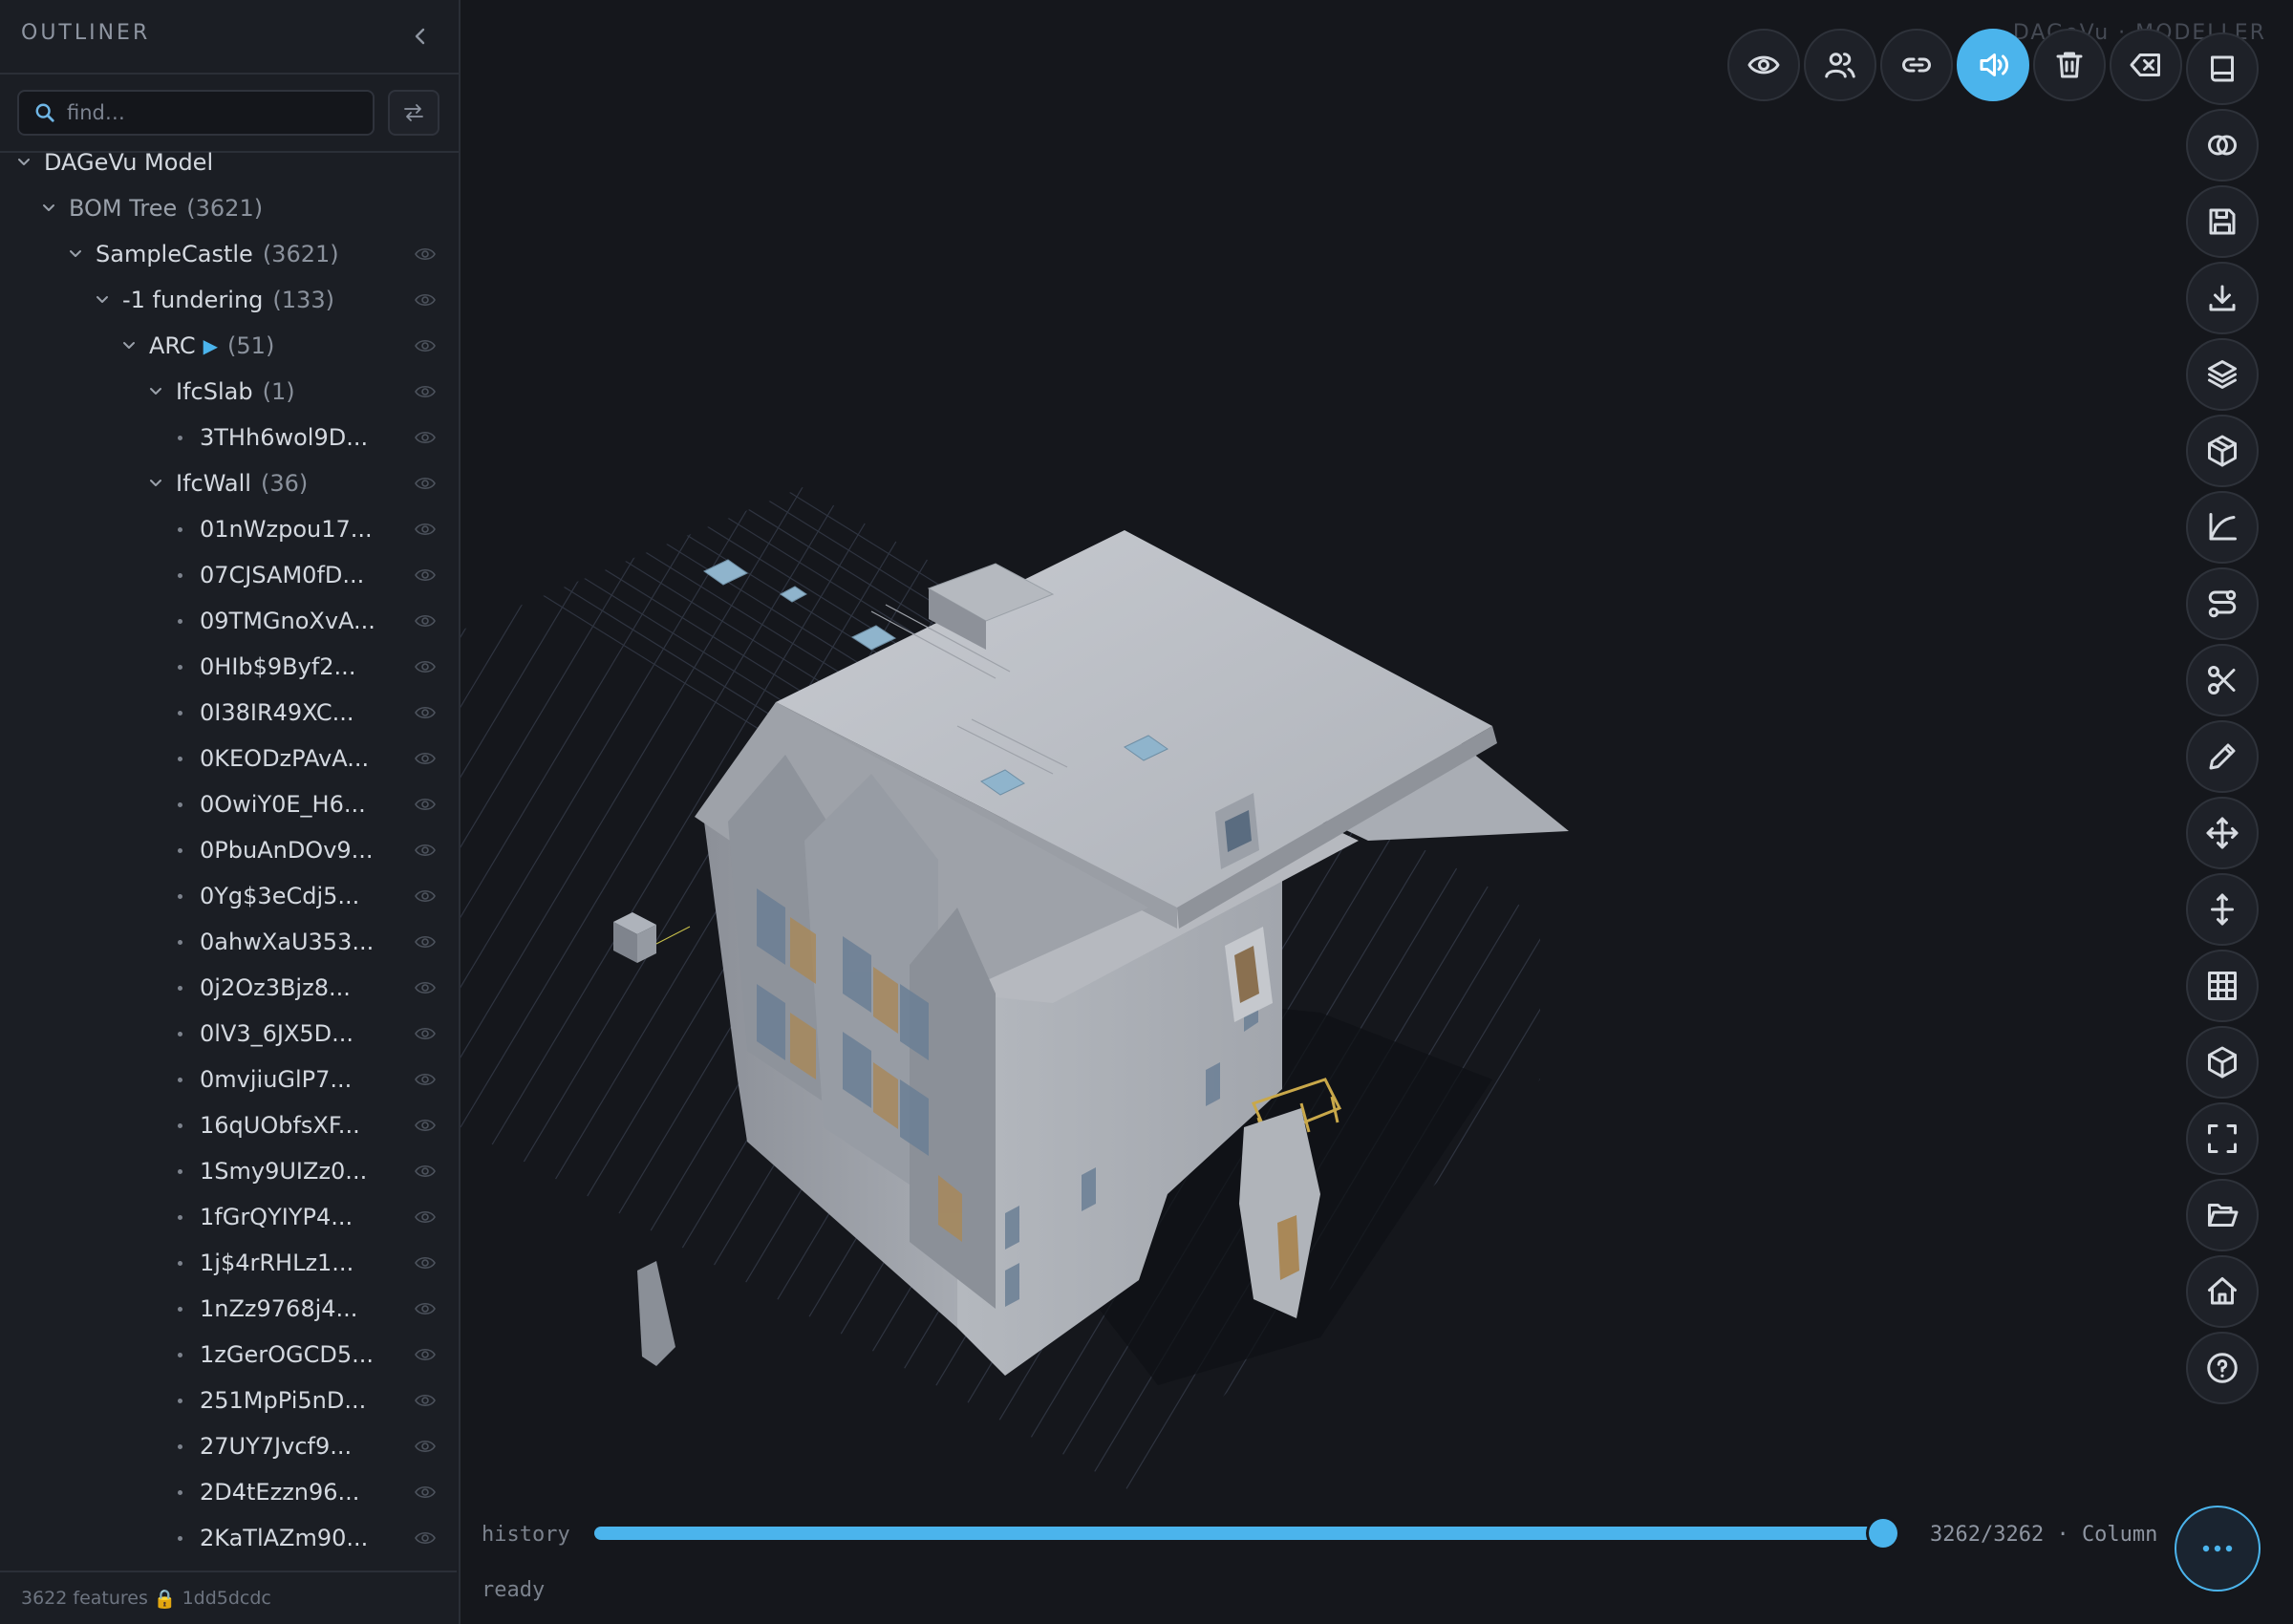 This screenshot has width=2293, height=1624. What do you see at coordinates (1883, 1534) in the screenshot?
I see `history-slider-thumb` at bounding box center [1883, 1534].